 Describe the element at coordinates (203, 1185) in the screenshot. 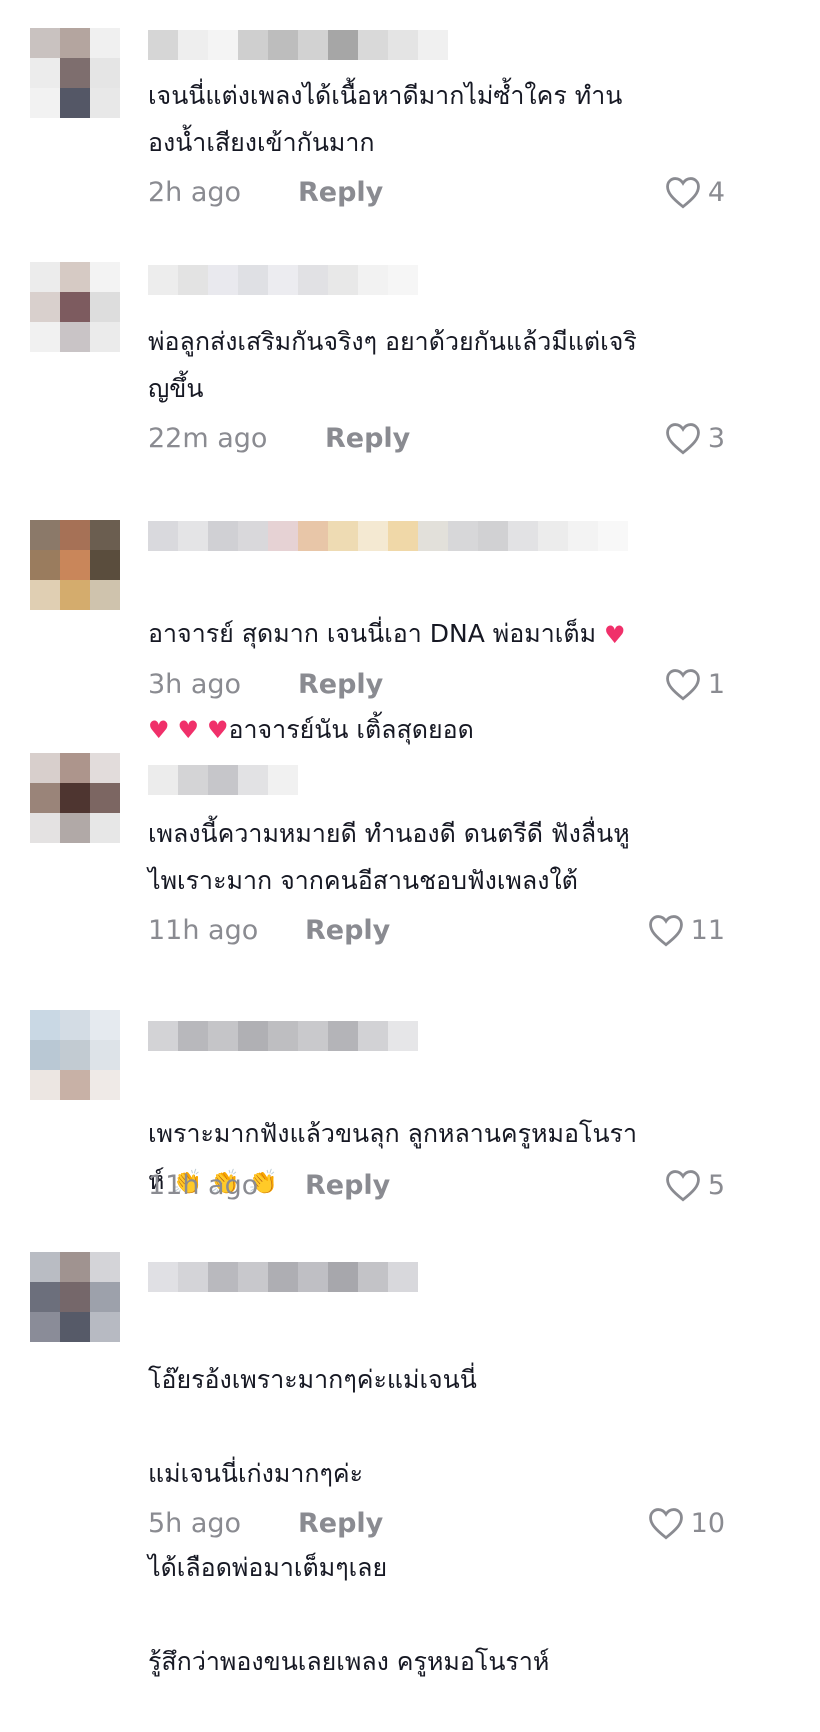

I see `comment-time: 11h ago` at that location.